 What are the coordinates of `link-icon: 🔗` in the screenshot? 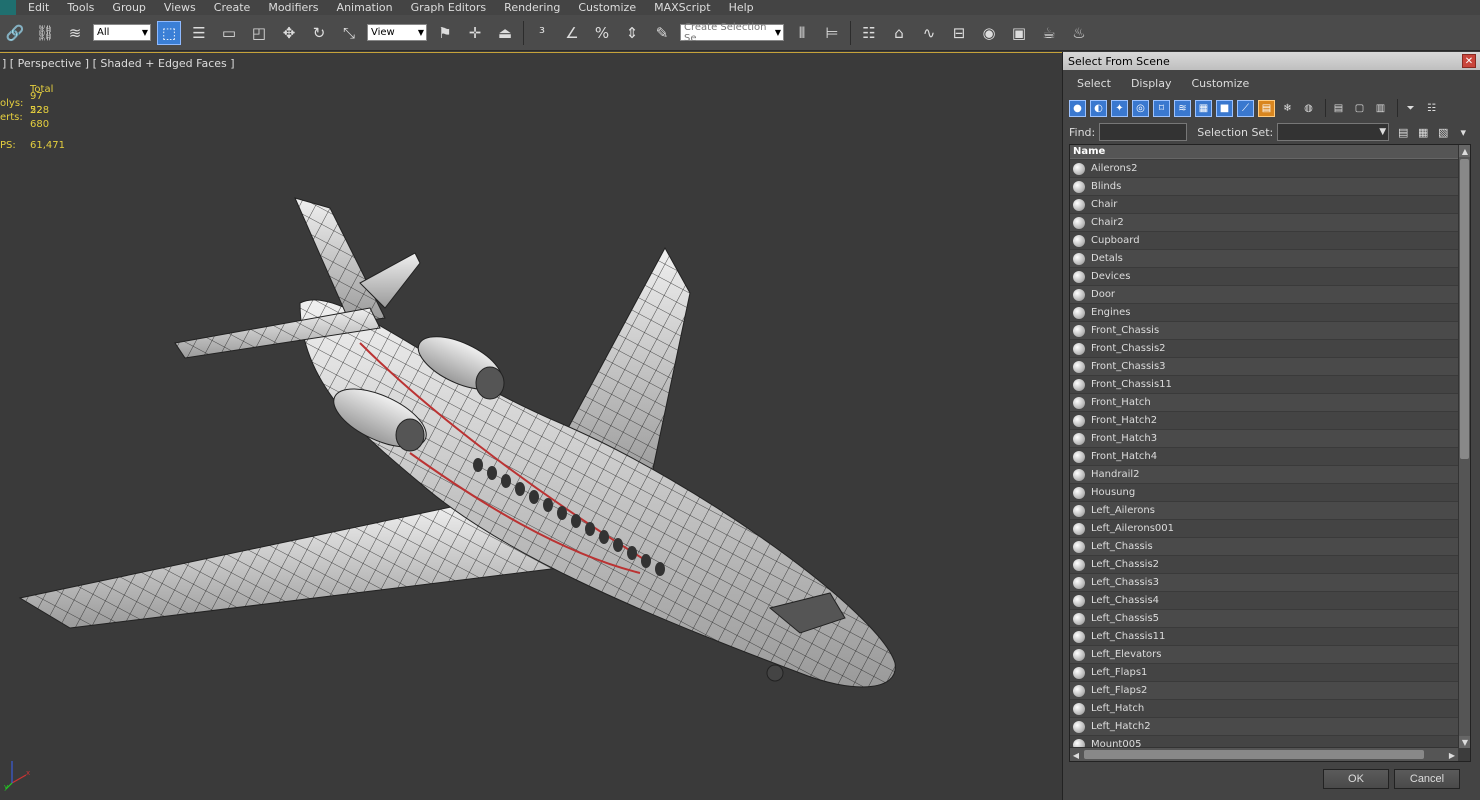 It's located at (15, 33).